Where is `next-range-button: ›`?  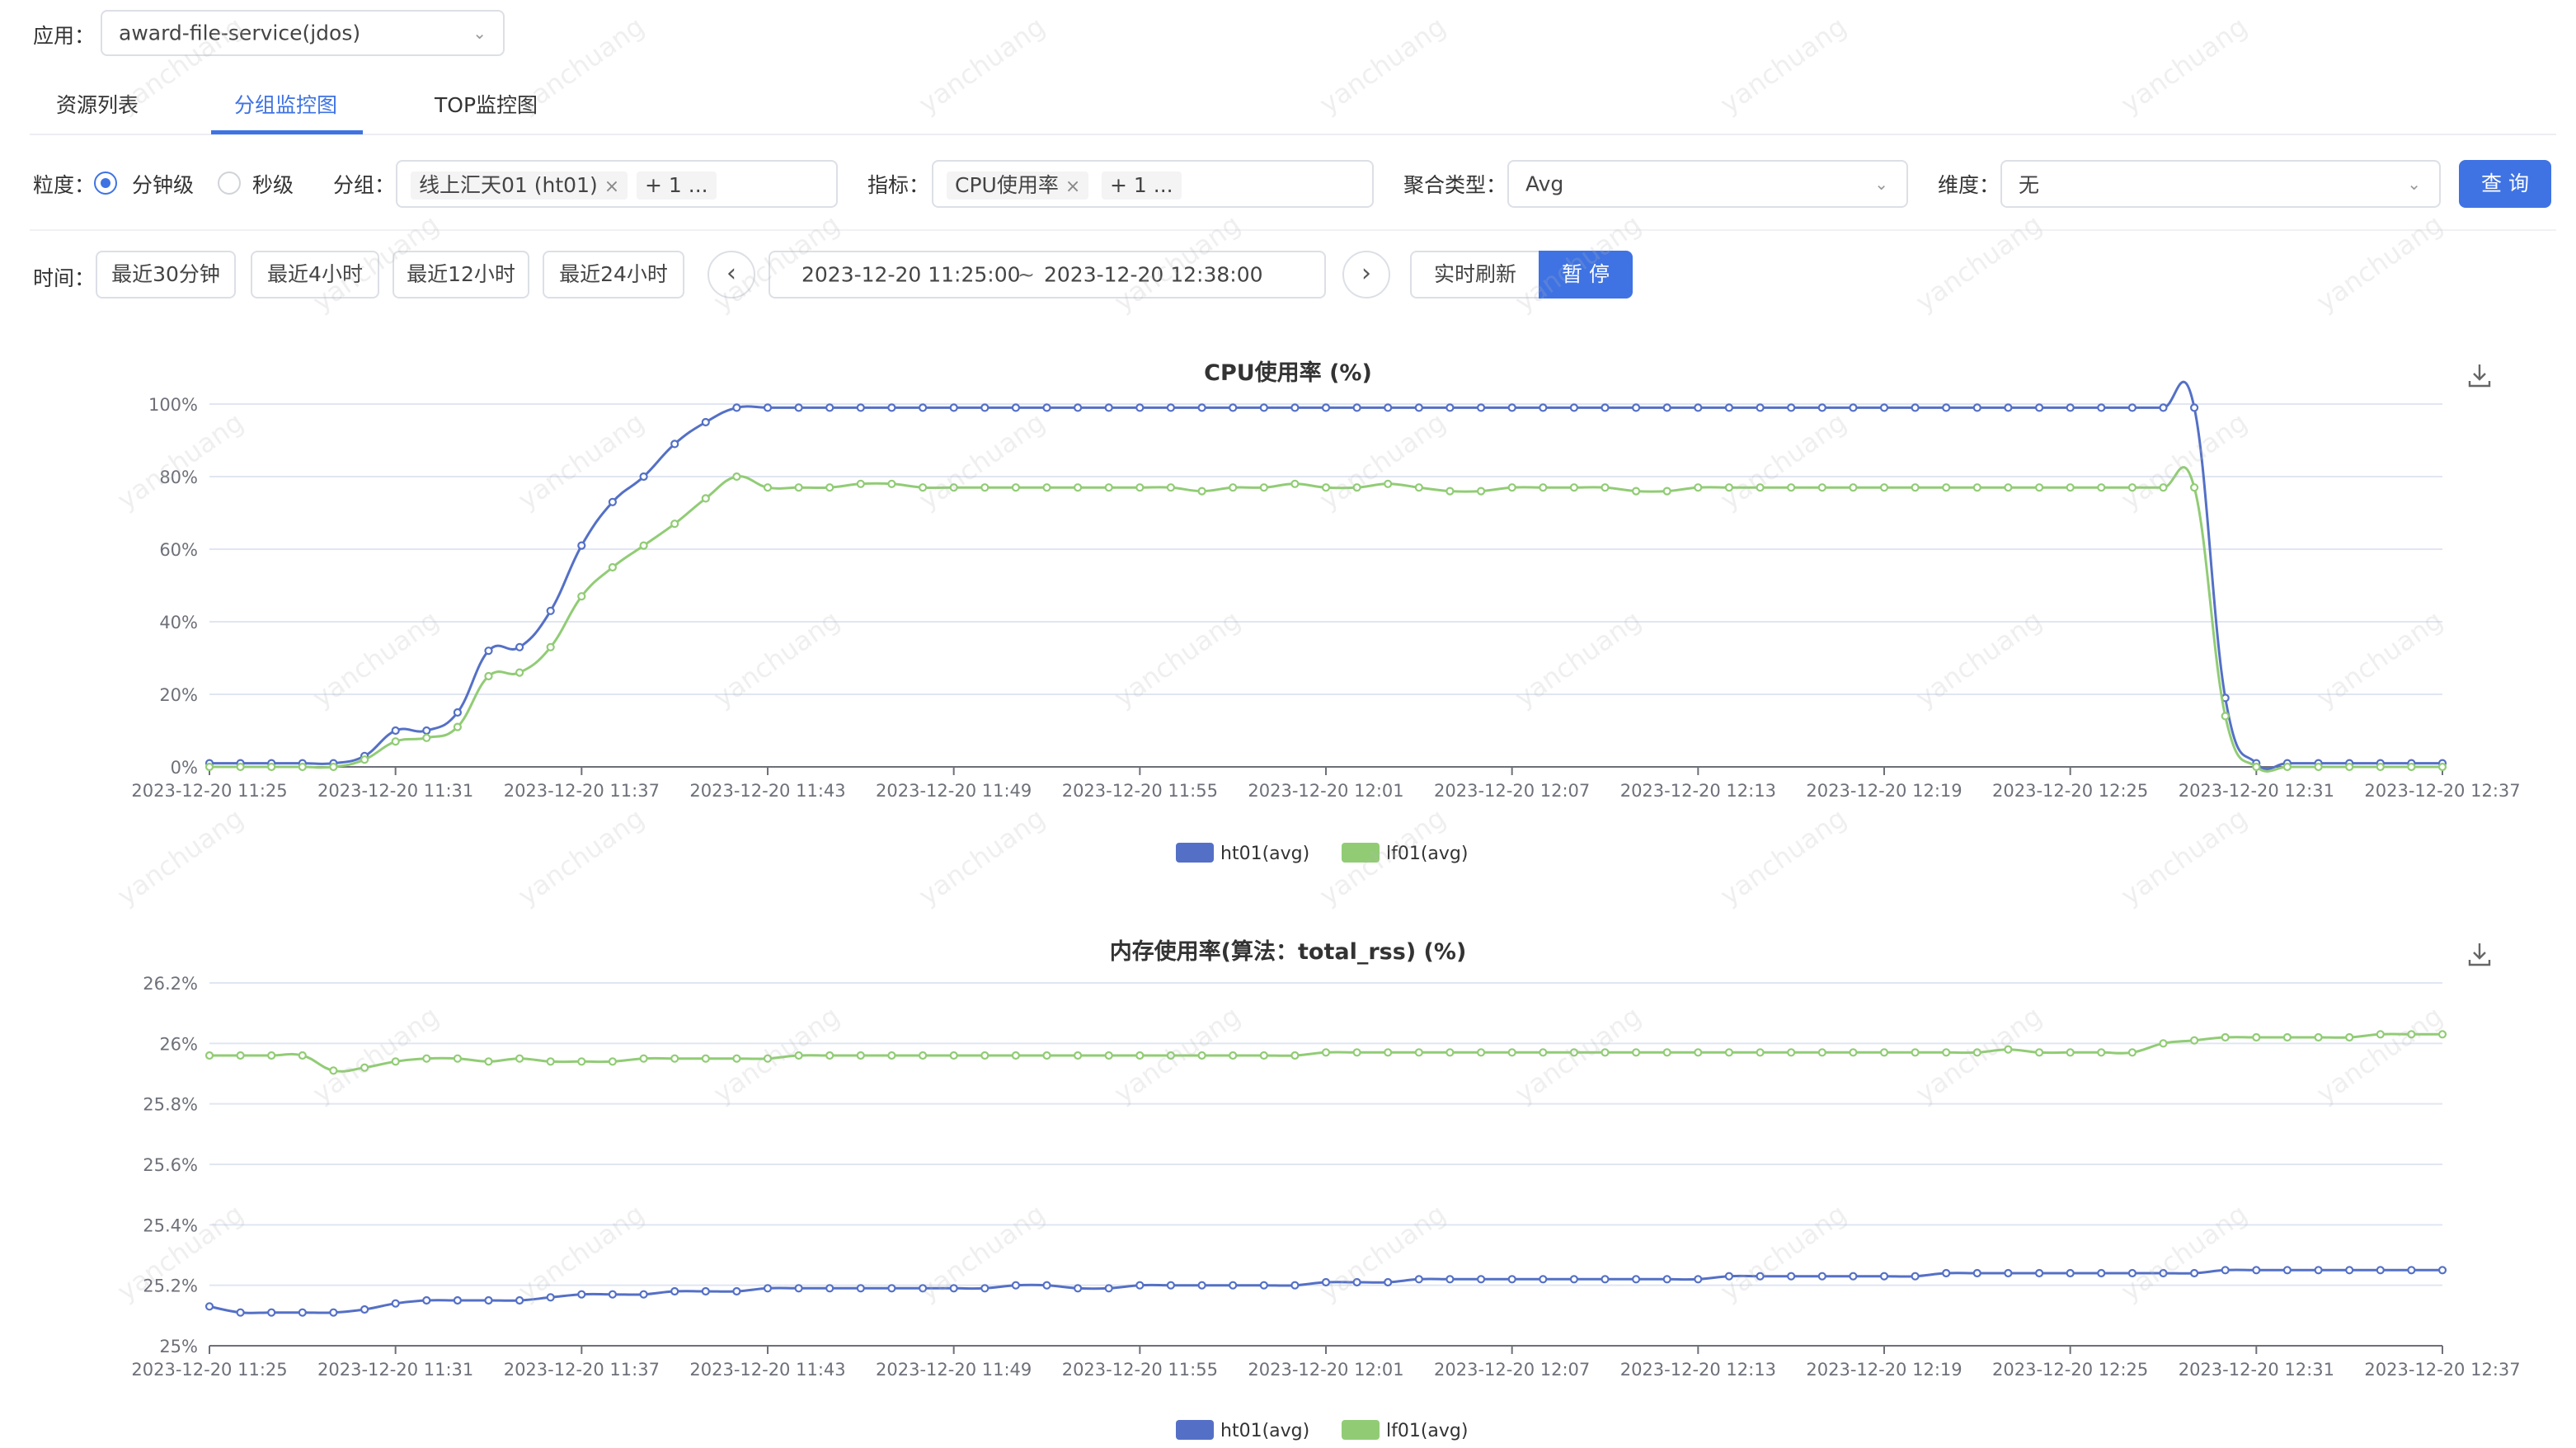 next-range-button: › is located at coordinates (1366, 275).